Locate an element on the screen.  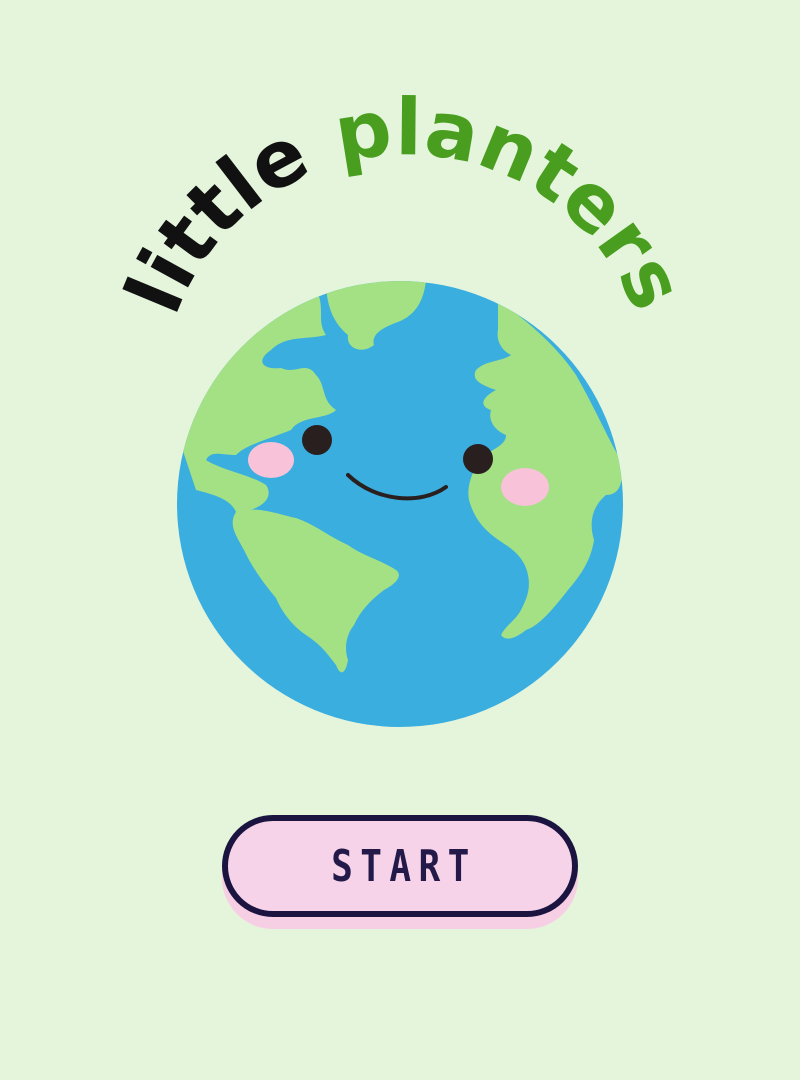
start-button-label: START is located at coordinates (403, 866).